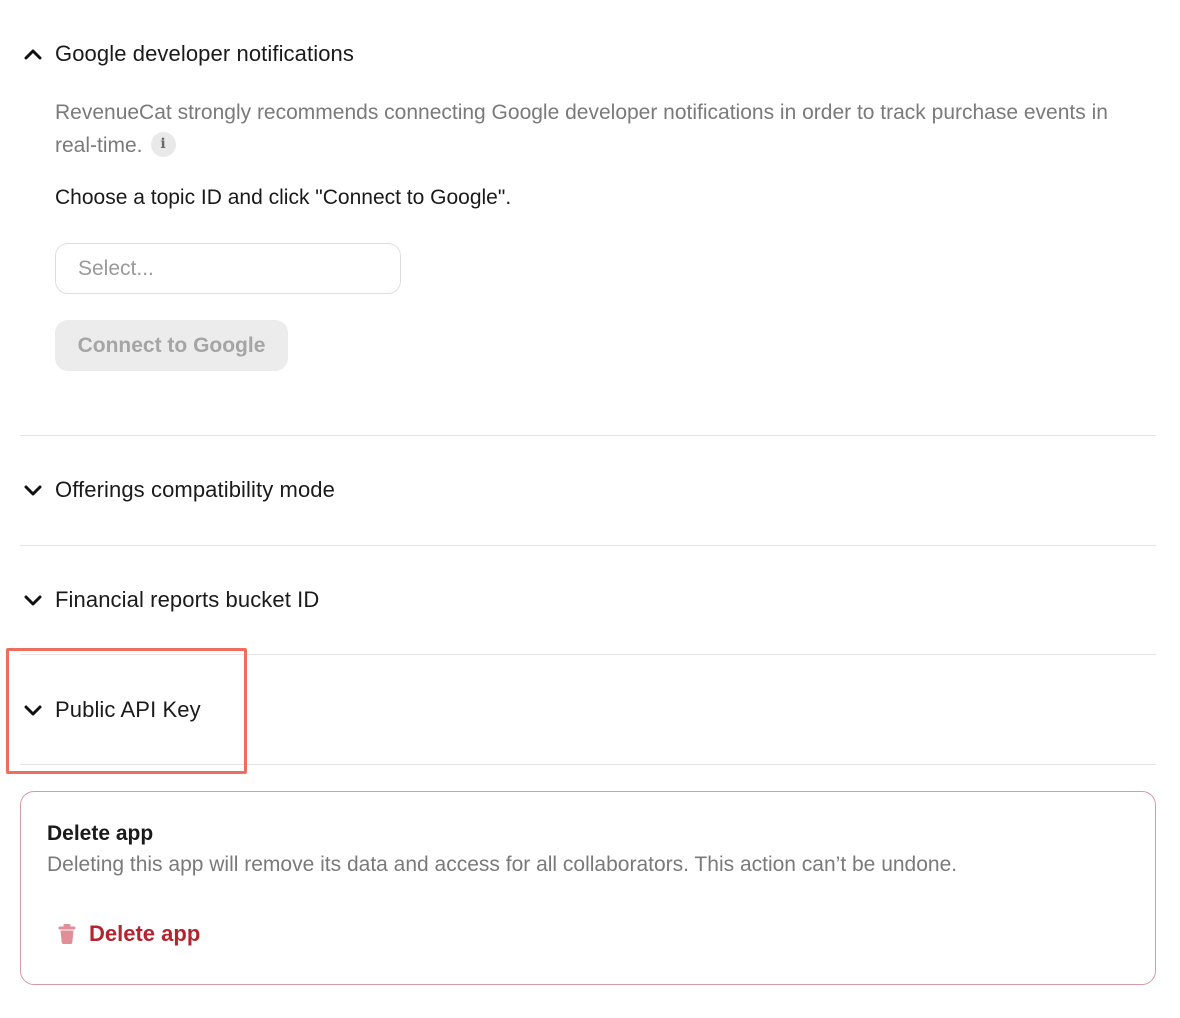  What do you see at coordinates (163, 144) in the screenshot?
I see `info-icon: i` at bounding box center [163, 144].